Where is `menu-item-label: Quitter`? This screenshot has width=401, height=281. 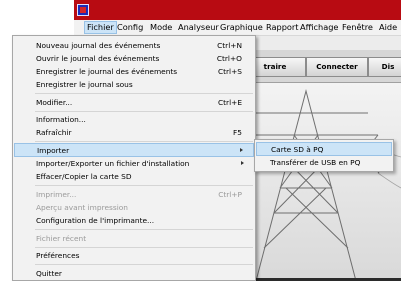 menu-item-label: Quitter is located at coordinates (49, 273).